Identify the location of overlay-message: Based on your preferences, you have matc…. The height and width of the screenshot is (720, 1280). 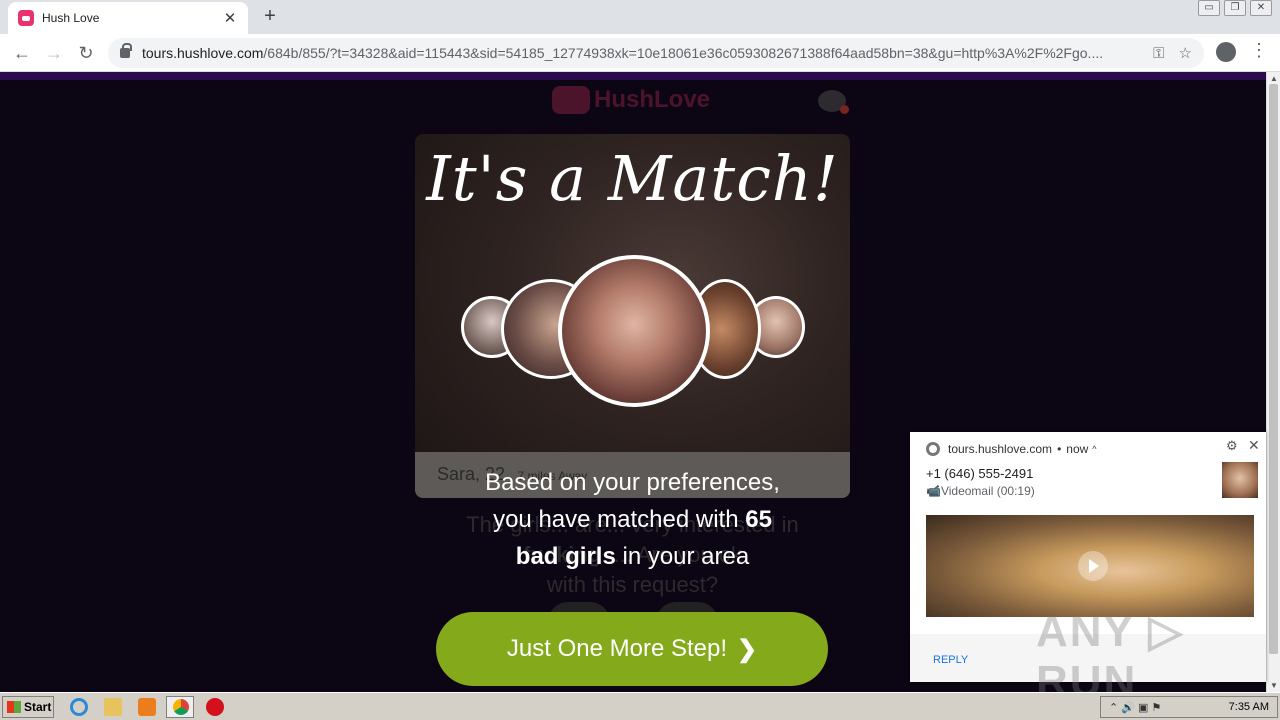
(632, 519).